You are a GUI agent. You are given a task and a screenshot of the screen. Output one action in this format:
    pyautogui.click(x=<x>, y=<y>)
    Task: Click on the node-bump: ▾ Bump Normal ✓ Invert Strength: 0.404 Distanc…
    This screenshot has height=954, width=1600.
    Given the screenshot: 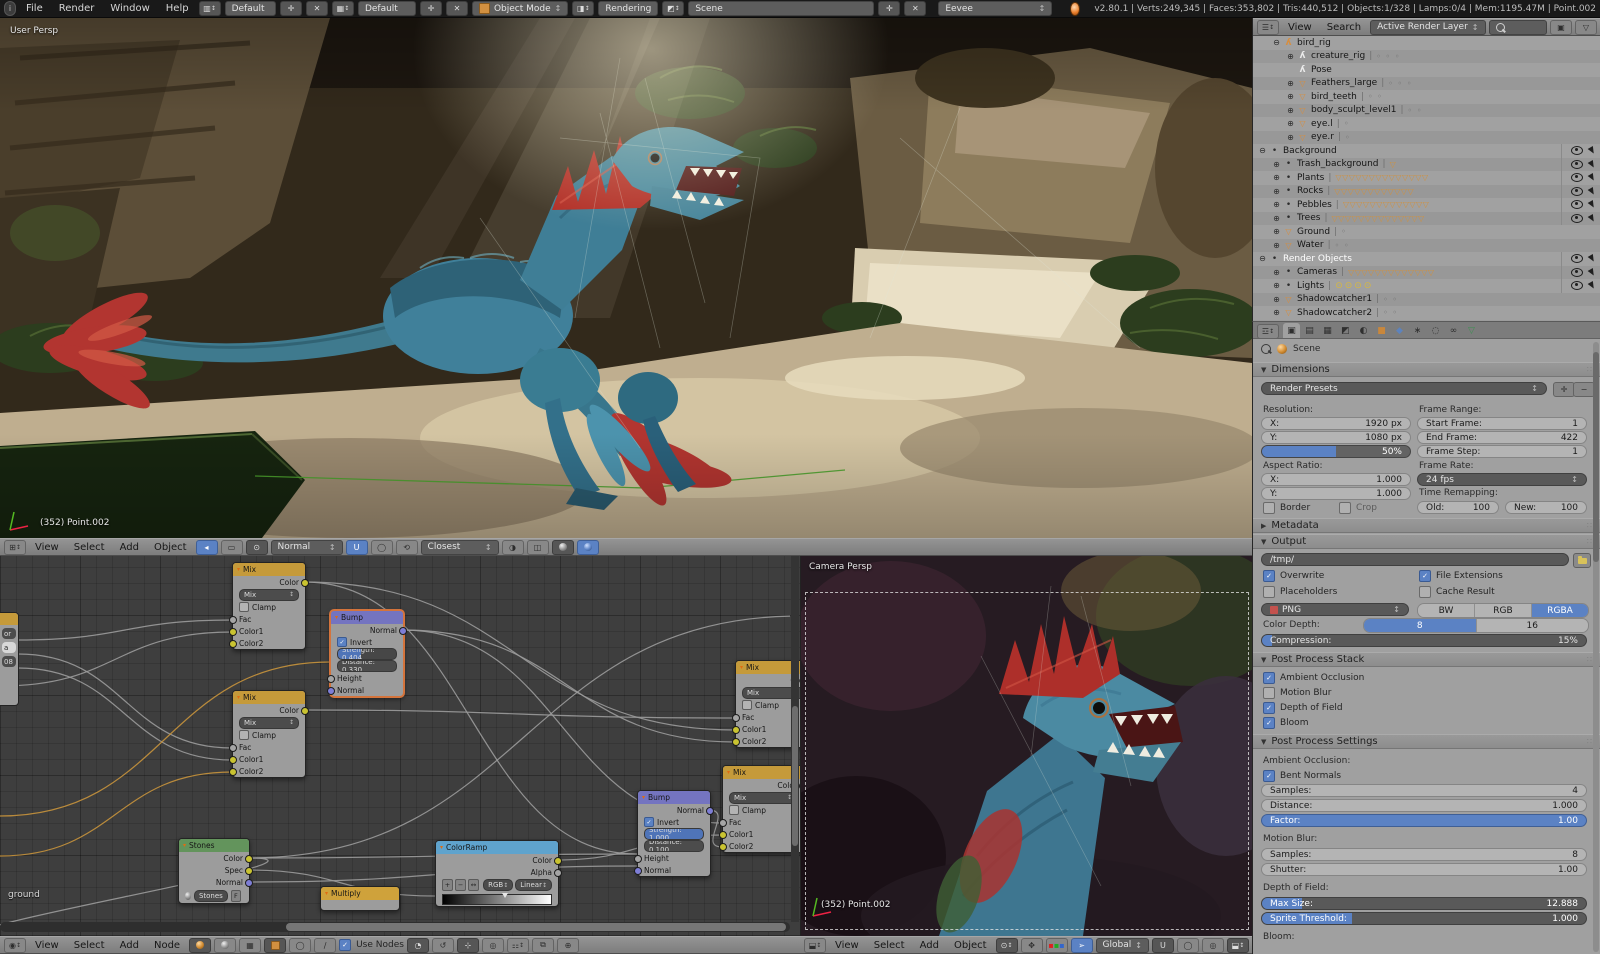 What is the action you would take?
    pyautogui.click(x=367, y=653)
    